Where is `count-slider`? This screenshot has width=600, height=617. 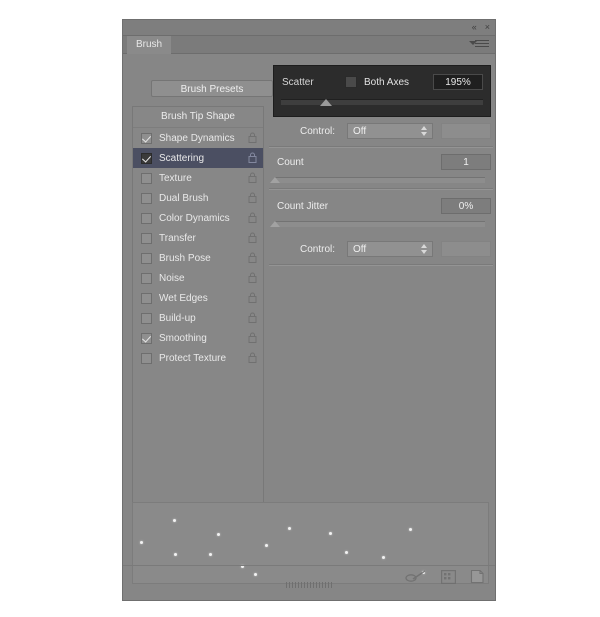
count-slider is located at coordinates (377, 180).